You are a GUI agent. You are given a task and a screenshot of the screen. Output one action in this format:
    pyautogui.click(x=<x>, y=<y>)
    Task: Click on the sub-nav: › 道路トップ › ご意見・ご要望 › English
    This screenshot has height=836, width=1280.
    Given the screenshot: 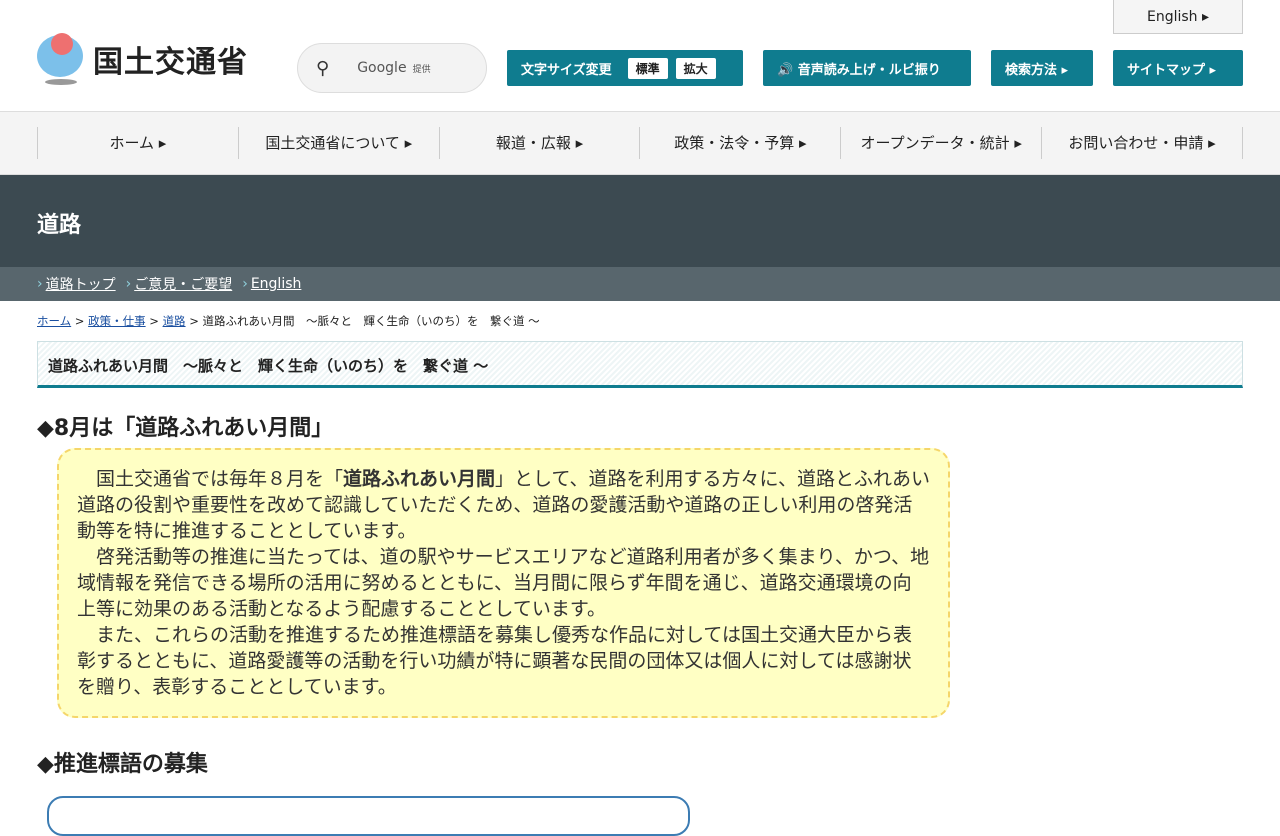 What is the action you would take?
    pyautogui.click(x=640, y=284)
    